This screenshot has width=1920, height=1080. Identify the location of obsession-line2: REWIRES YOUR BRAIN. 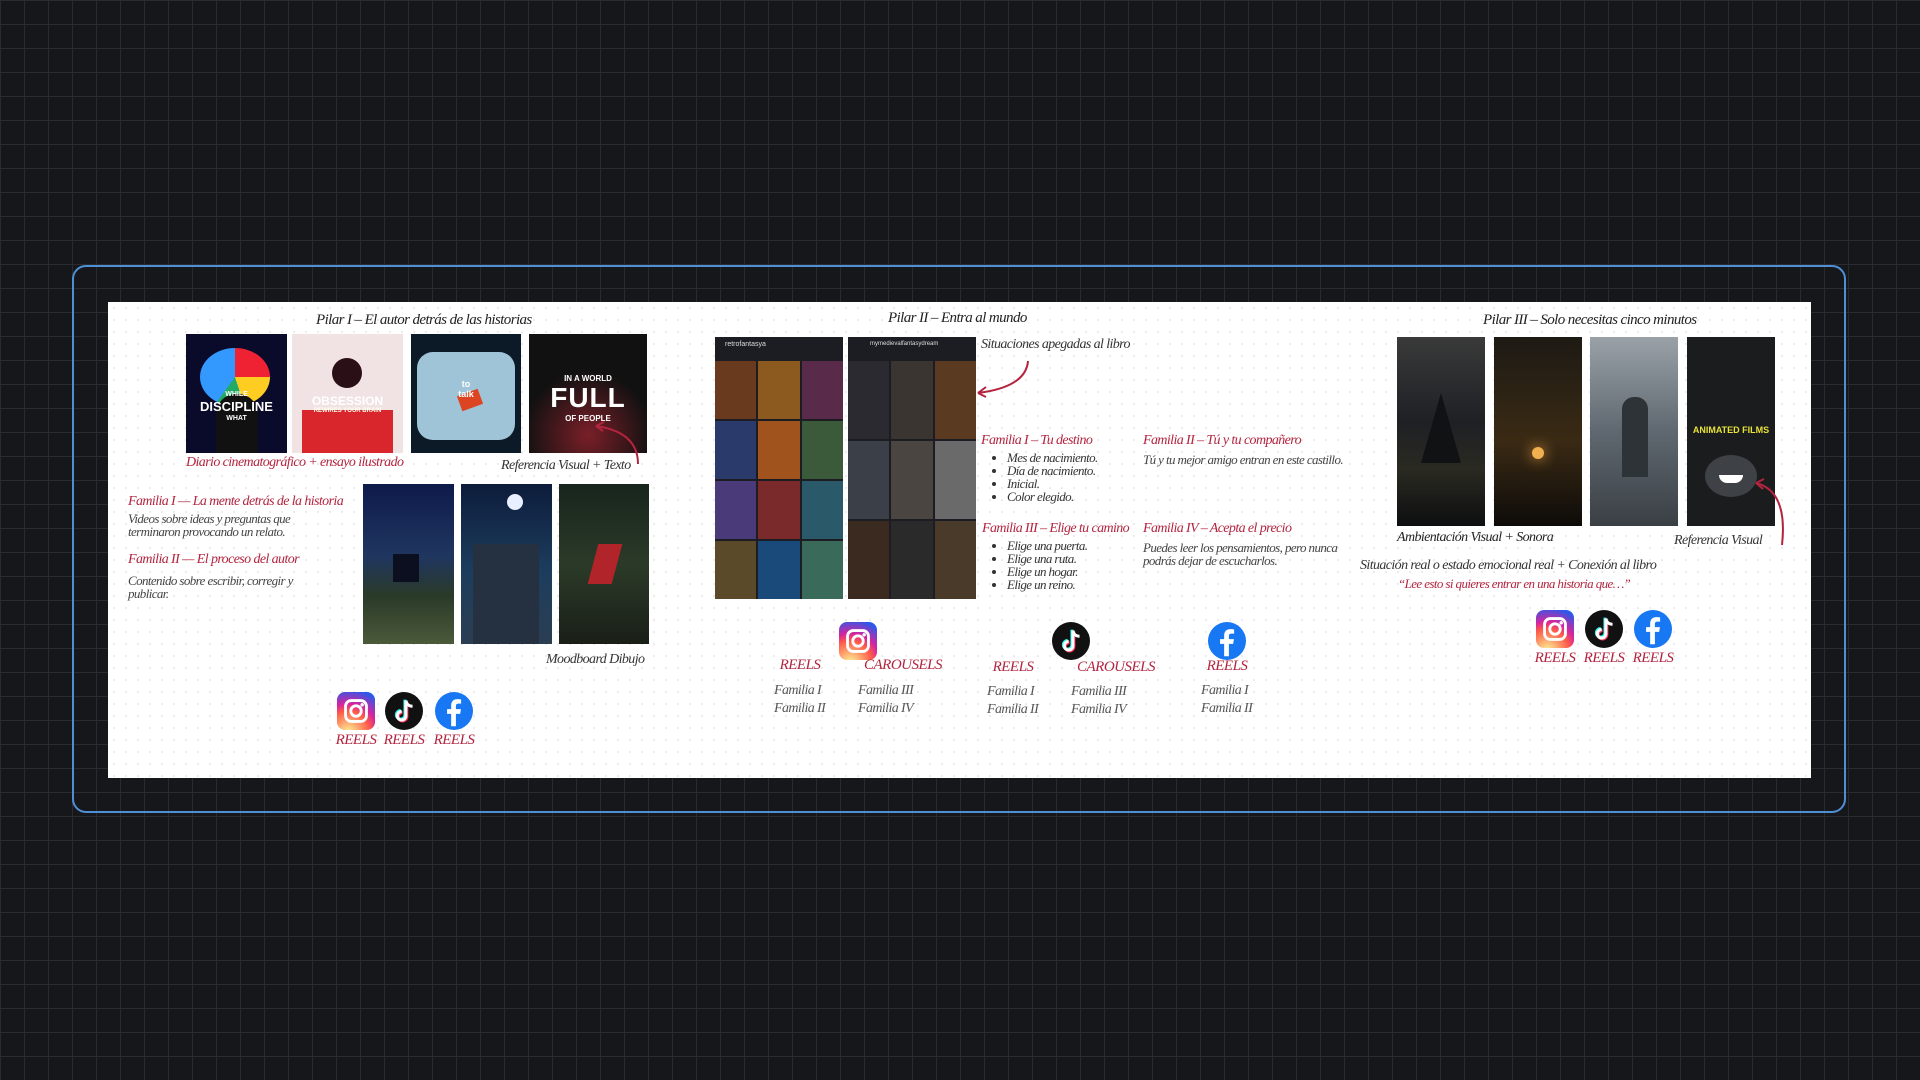
(347, 411).